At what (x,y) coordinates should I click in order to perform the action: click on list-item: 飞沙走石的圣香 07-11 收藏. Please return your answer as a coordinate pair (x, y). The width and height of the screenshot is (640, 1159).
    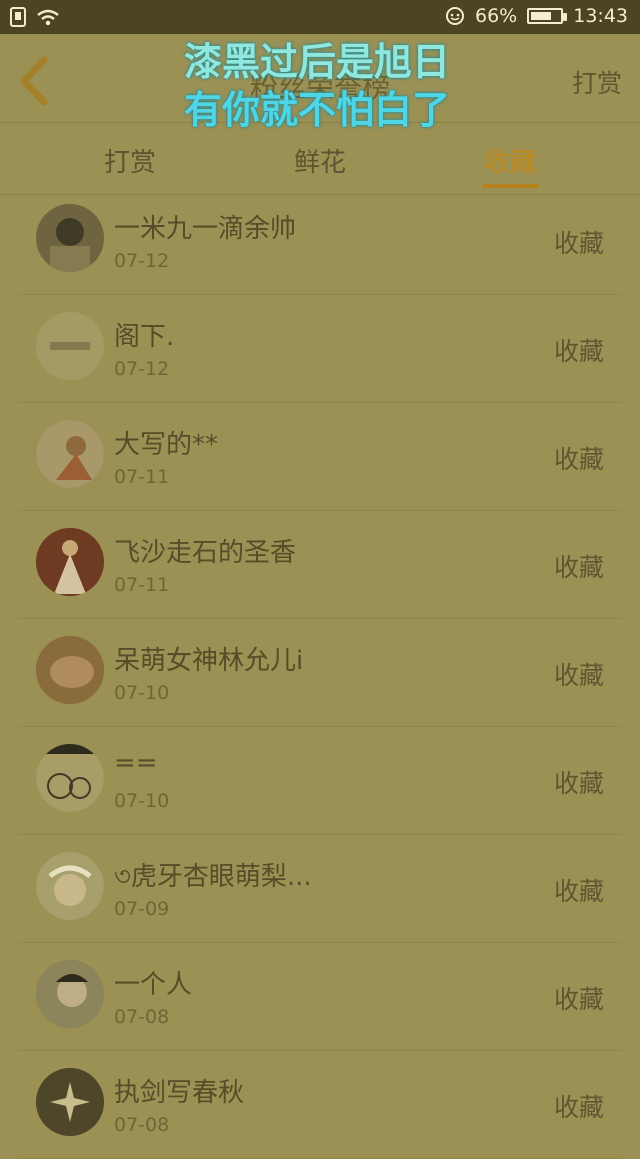
    Looking at the image, I should click on (320, 564).